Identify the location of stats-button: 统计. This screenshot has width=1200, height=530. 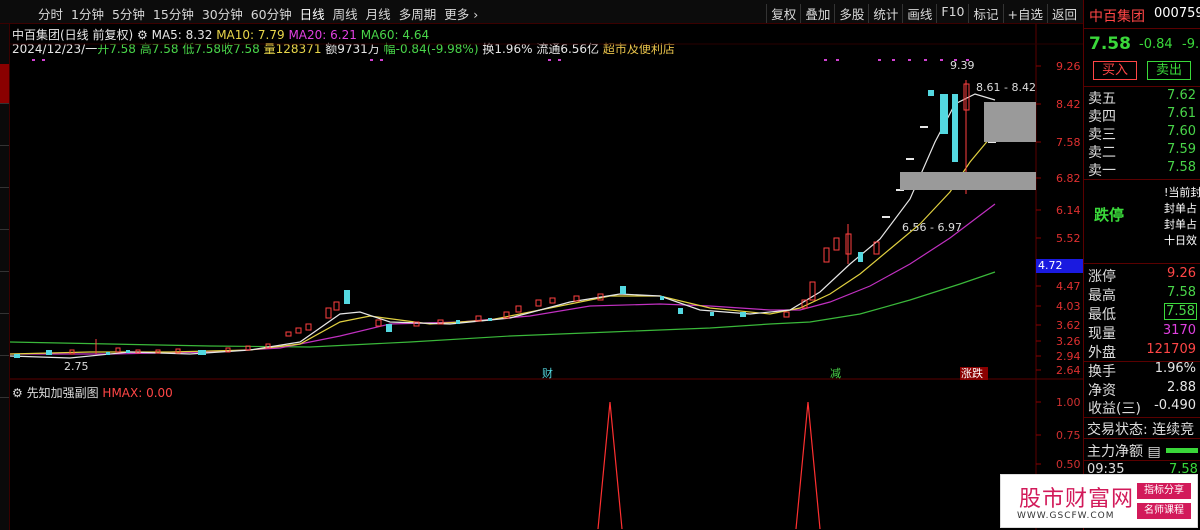
(885, 13).